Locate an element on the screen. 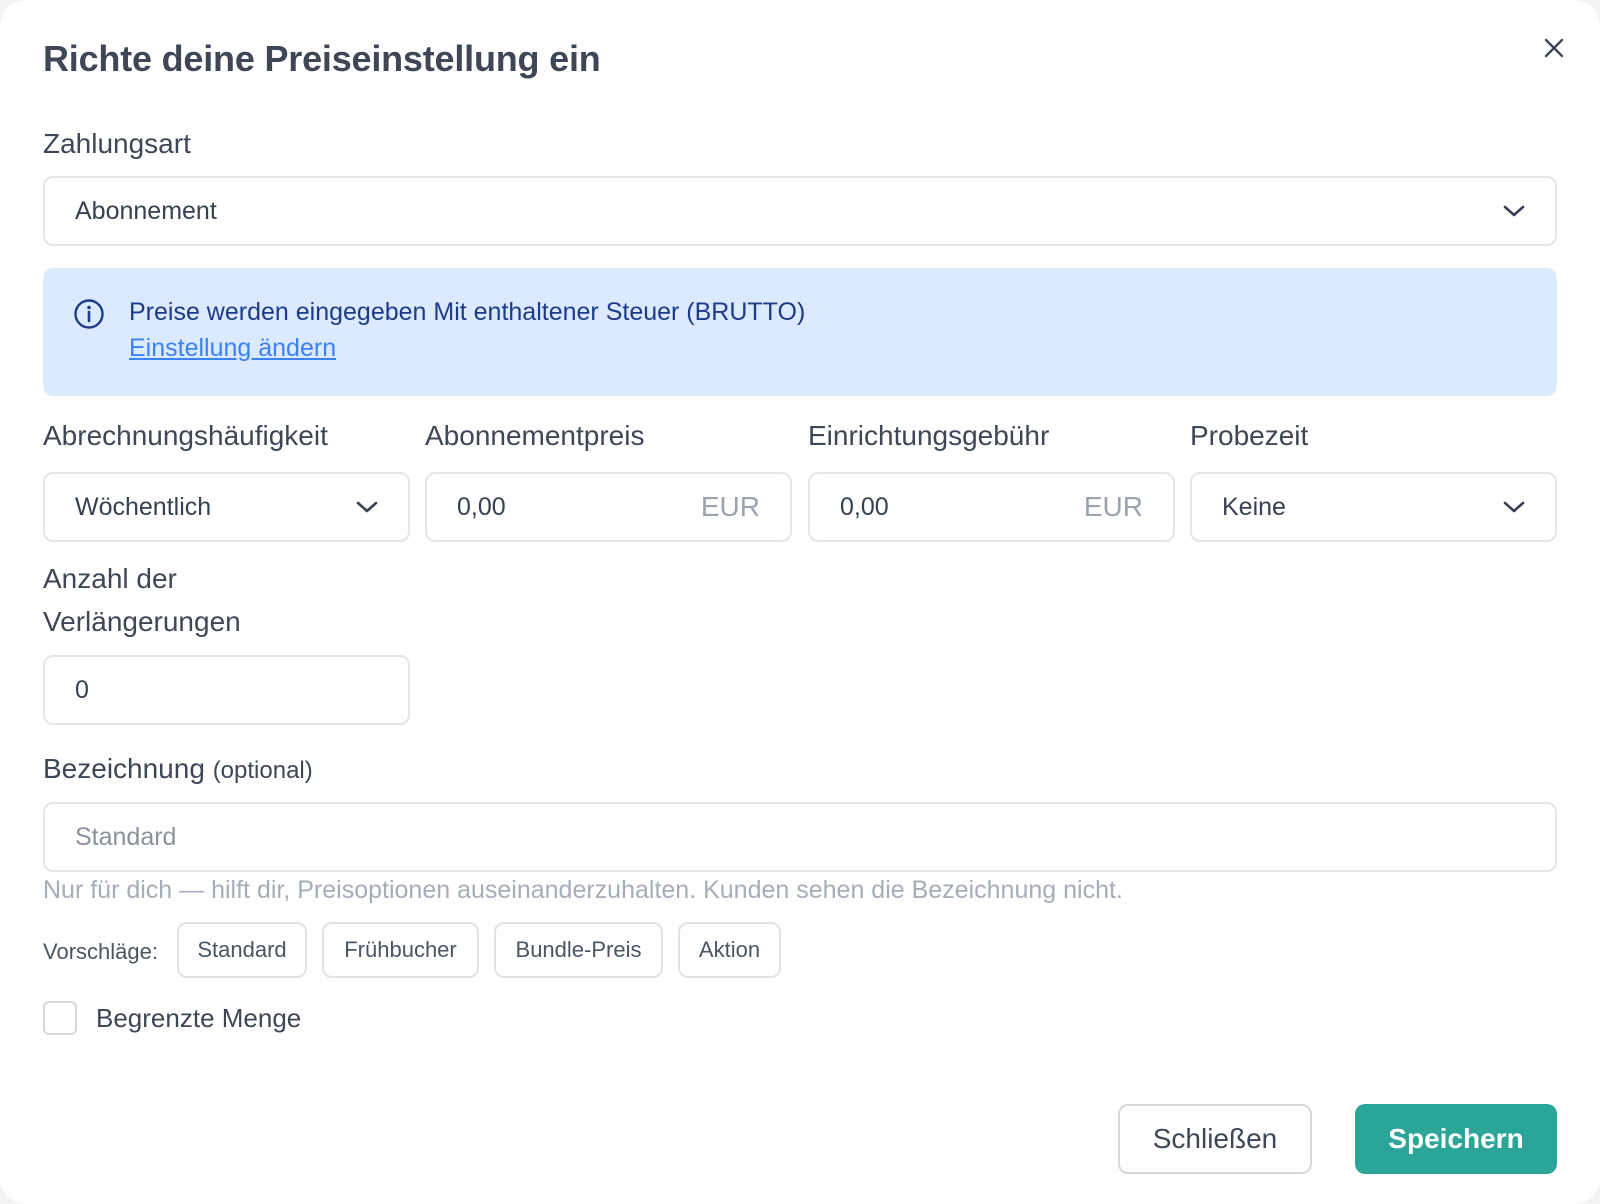  renewals-label-line2: Verlängerungen is located at coordinates (142, 621).